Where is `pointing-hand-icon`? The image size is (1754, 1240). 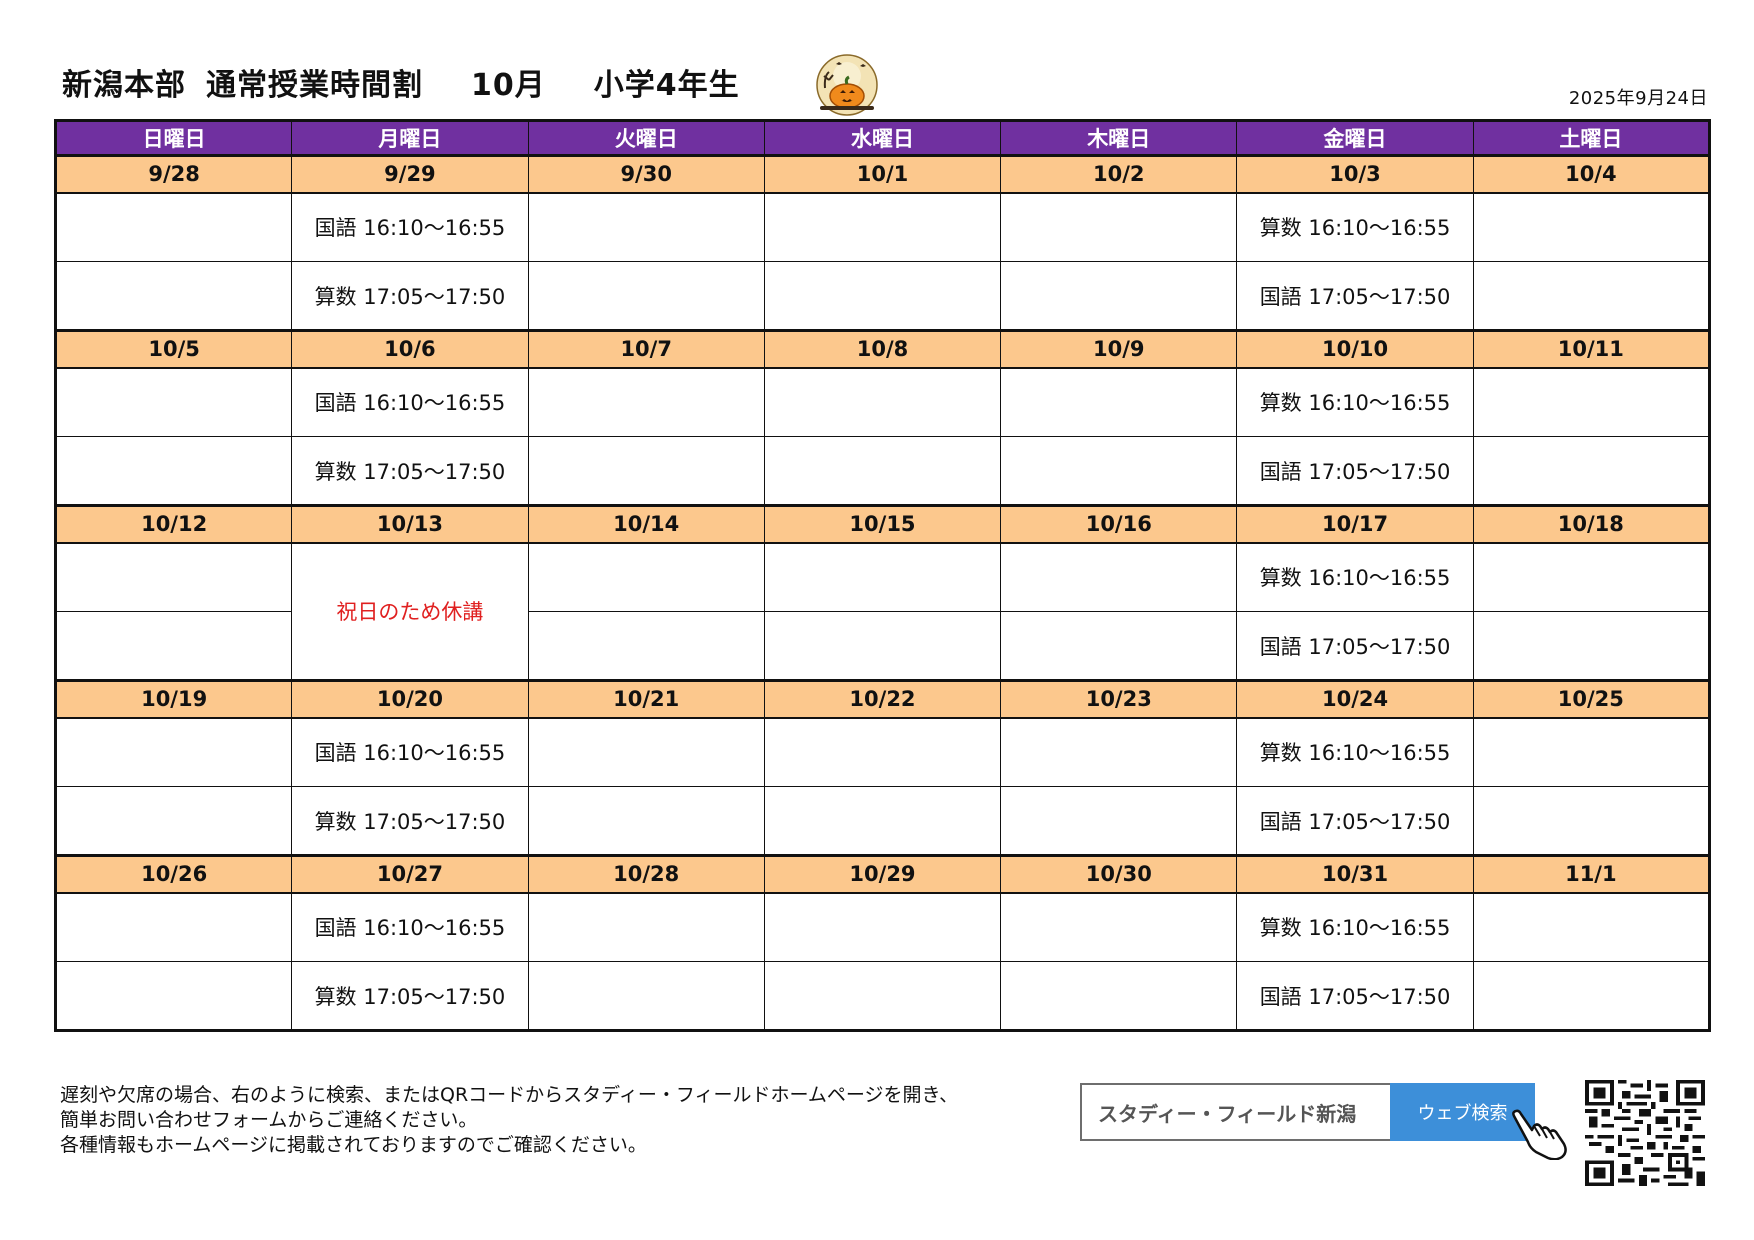 pointing-hand-icon is located at coordinates (1539, 1134).